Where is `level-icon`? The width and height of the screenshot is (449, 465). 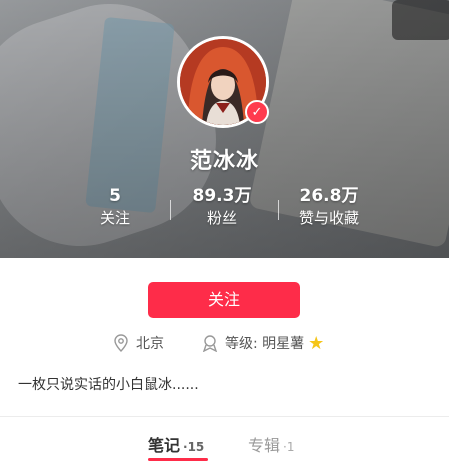 level-icon is located at coordinates (210, 343).